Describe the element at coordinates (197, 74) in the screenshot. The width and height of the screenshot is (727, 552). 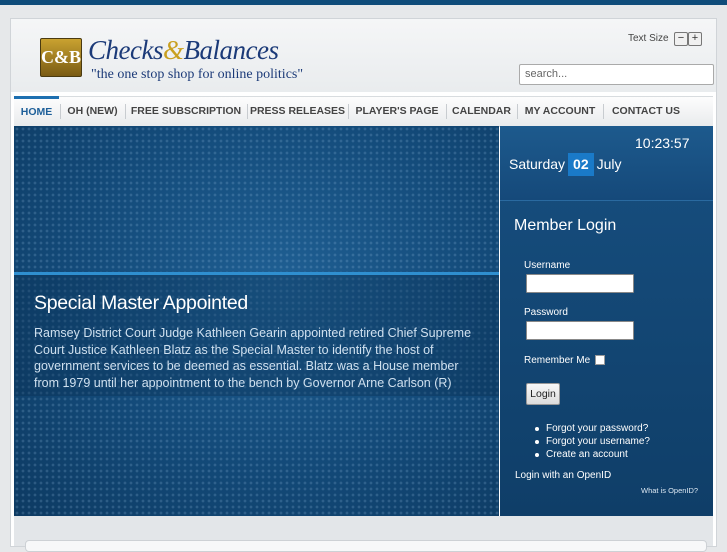
I see `site-tagline: "the one stop shop for online politics"` at that location.